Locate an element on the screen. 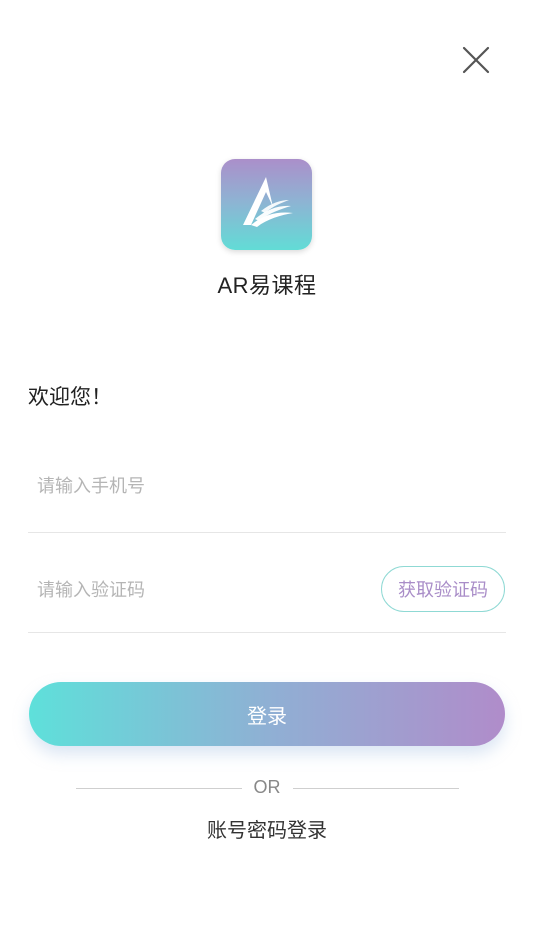  welcome-heading: 欢迎您！ is located at coordinates (70, 397).